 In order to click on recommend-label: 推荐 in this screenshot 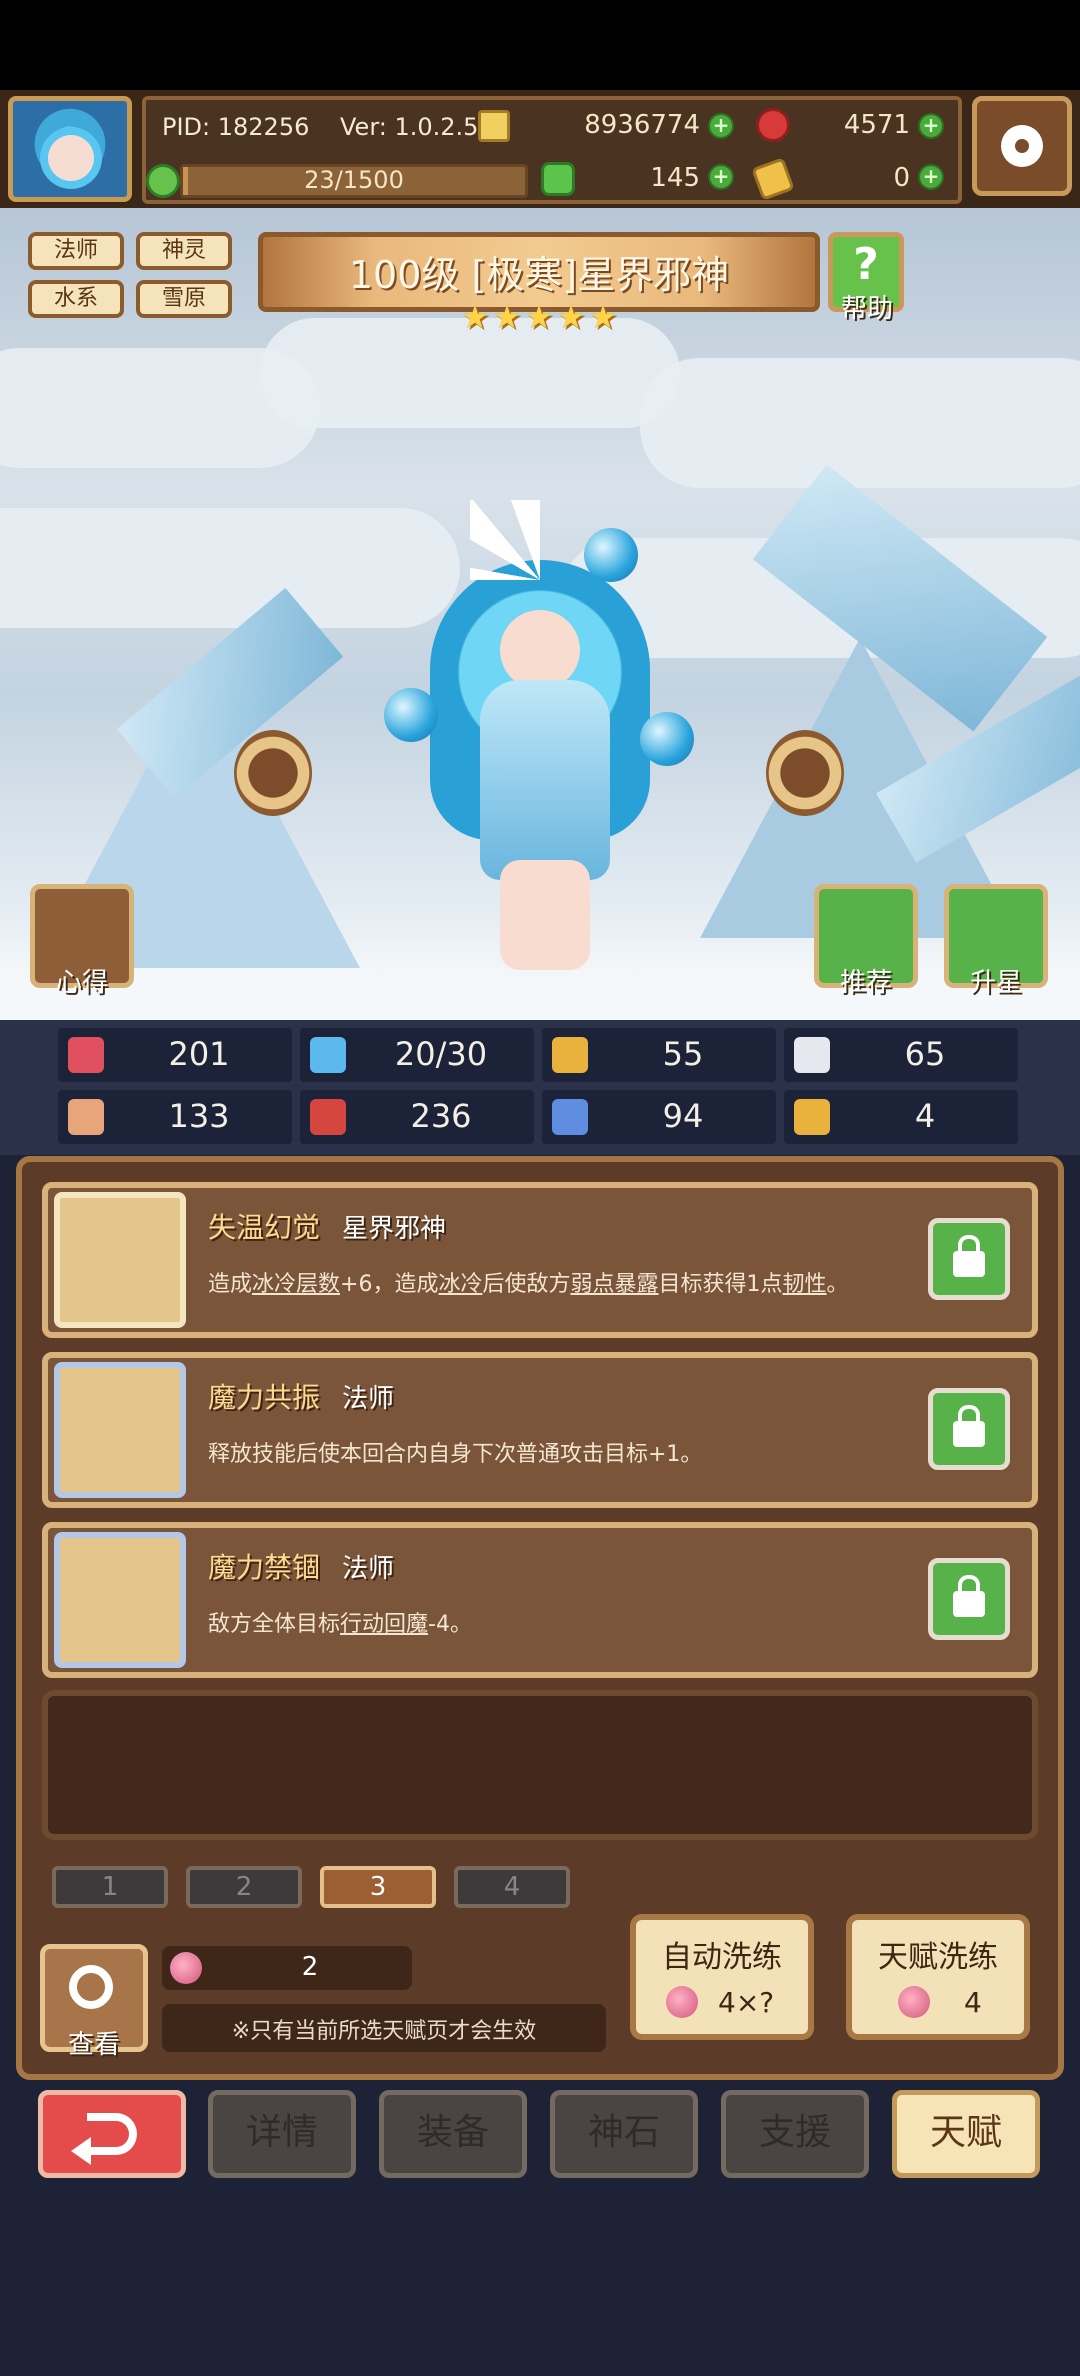, I will do `click(865, 983)`.